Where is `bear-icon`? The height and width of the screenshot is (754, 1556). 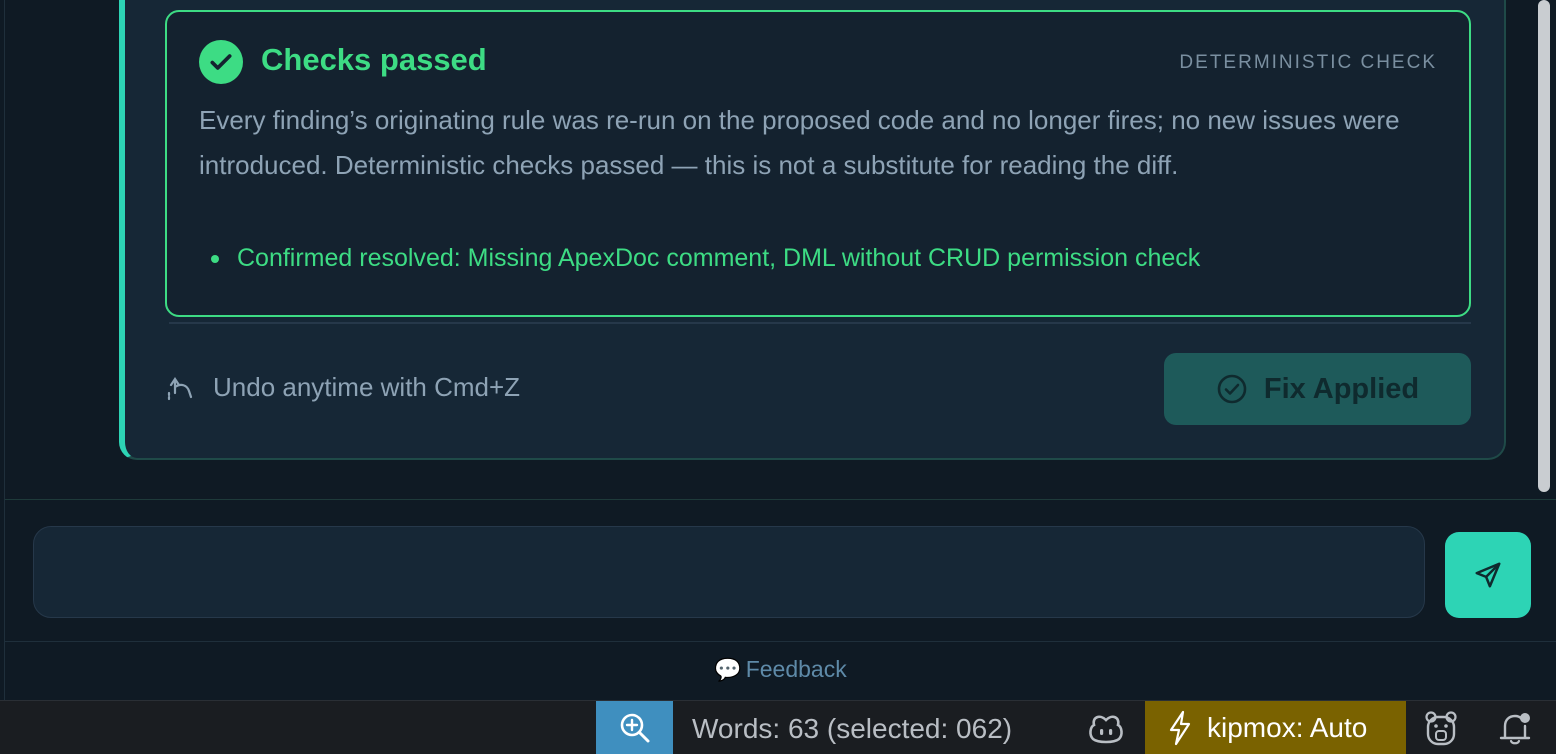 bear-icon is located at coordinates (1441, 728).